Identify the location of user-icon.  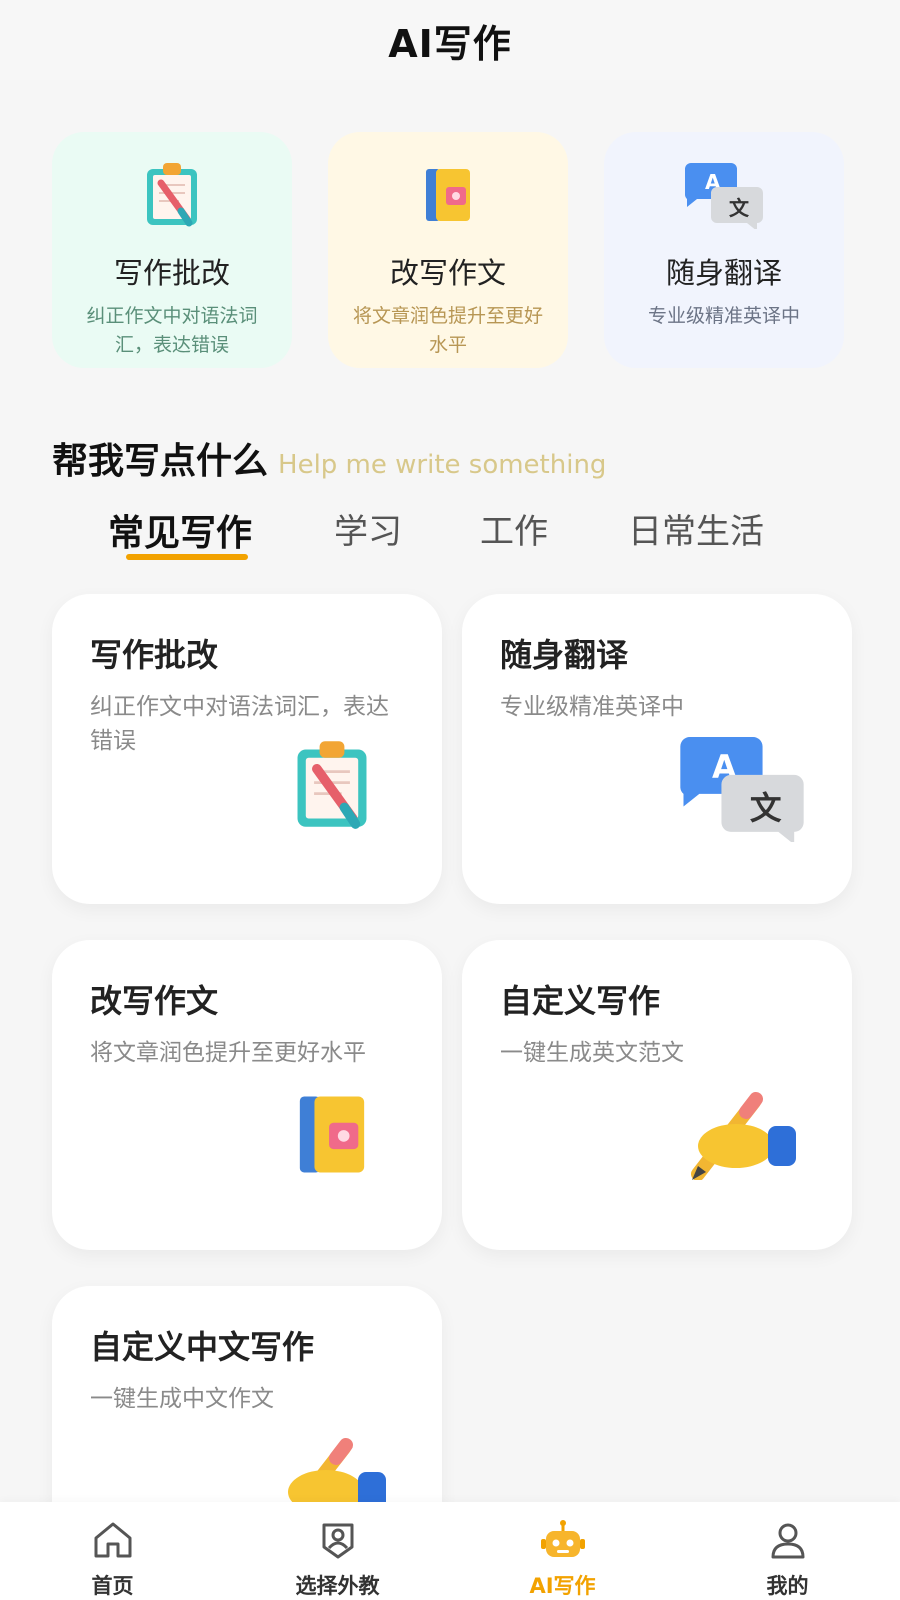
(788, 1540).